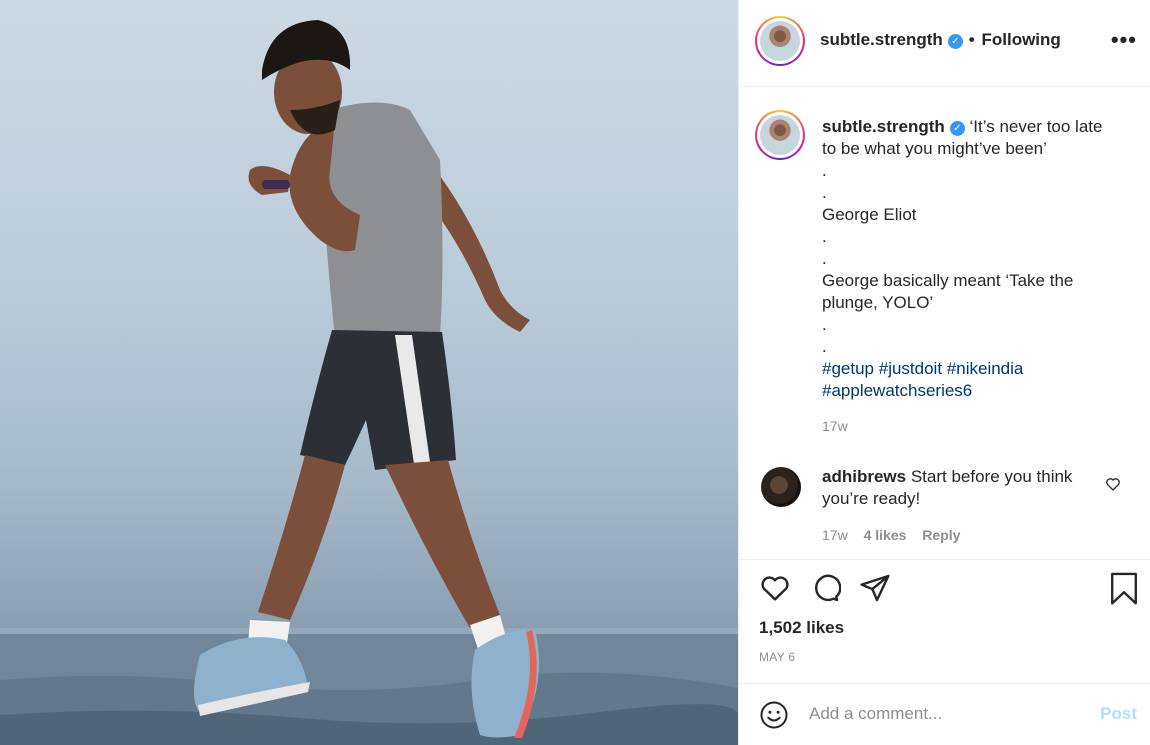 The height and width of the screenshot is (745, 1150). I want to click on comment-reply-button: Reply, so click(941, 535).